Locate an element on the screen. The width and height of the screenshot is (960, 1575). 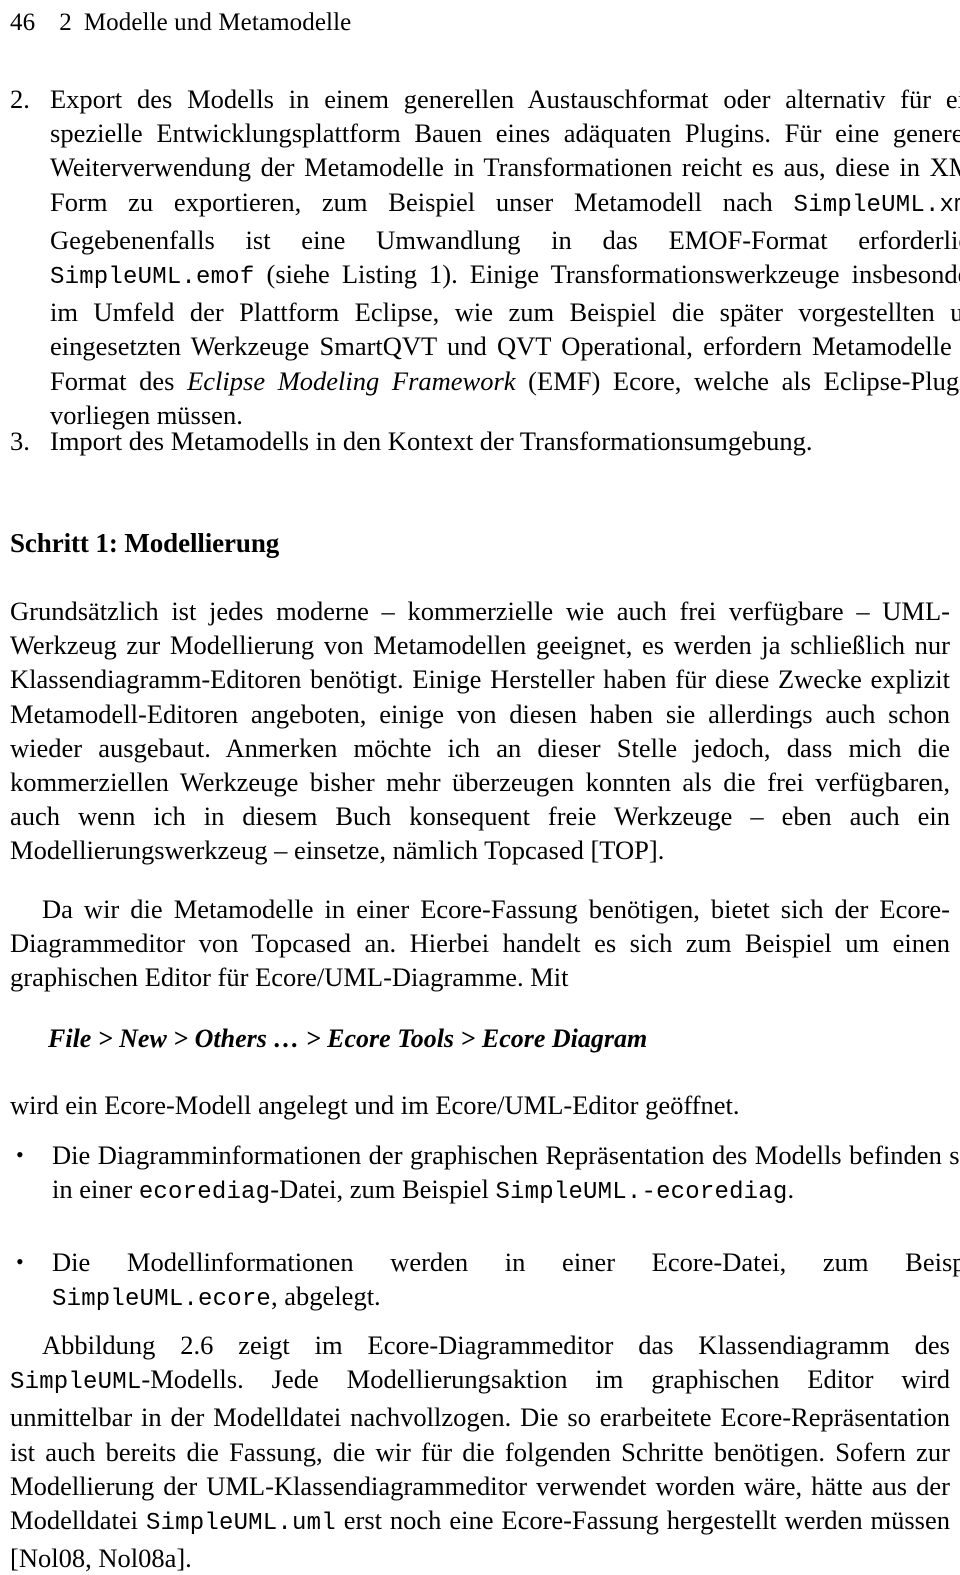
inline-code: SimpleUML.xmi is located at coordinates (876, 205).